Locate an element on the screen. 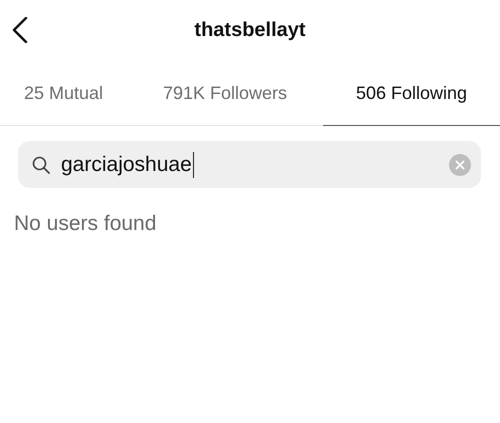 The width and height of the screenshot is (500, 423). search-icon is located at coordinates (41, 165).